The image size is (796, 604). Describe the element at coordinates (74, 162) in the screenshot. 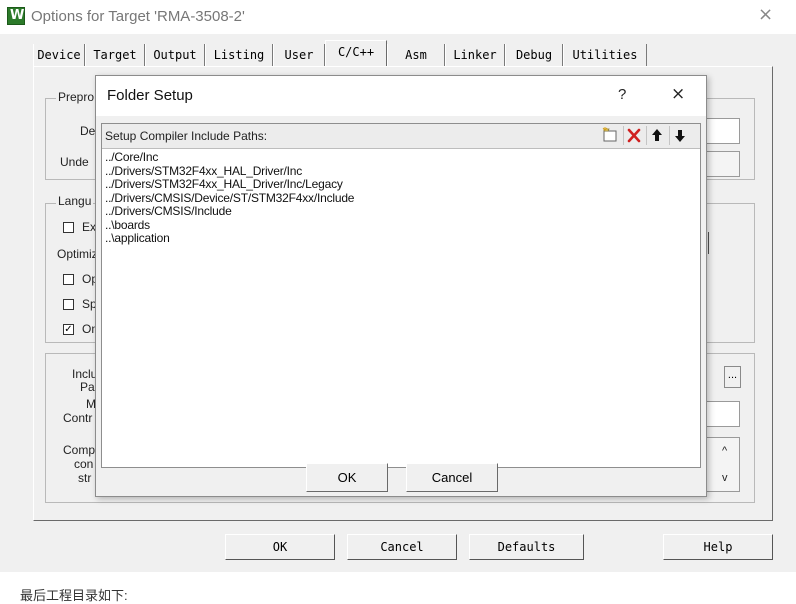

I see `undefine-label: Unde` at that location.